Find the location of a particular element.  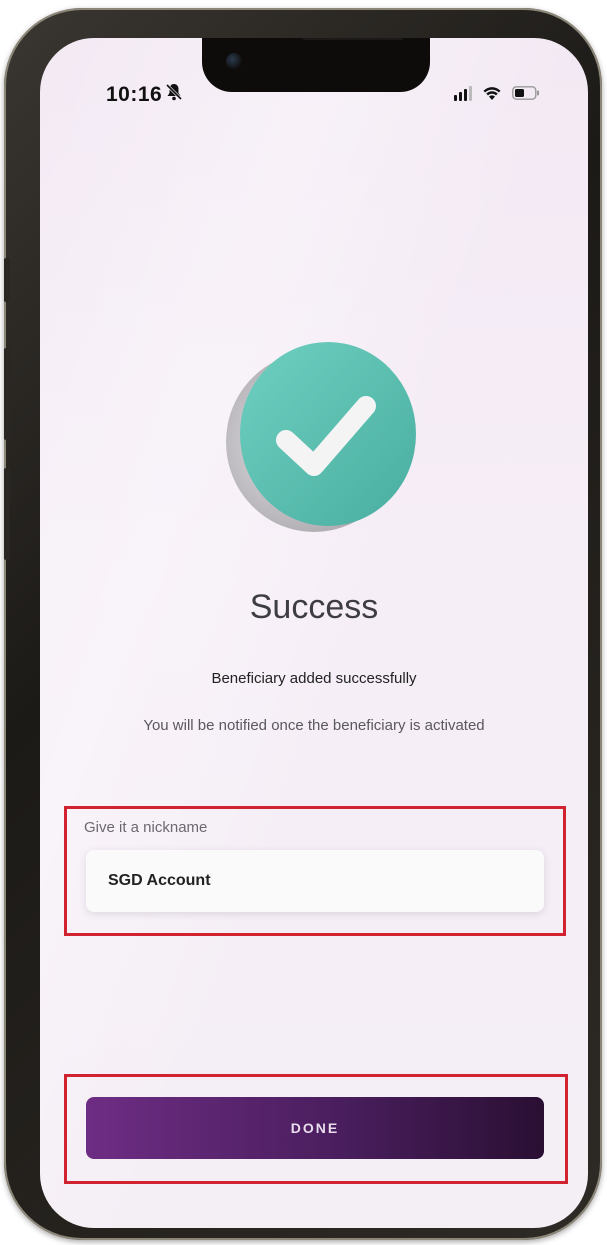

done-button: DONE is located at coordinates (315, 1128).